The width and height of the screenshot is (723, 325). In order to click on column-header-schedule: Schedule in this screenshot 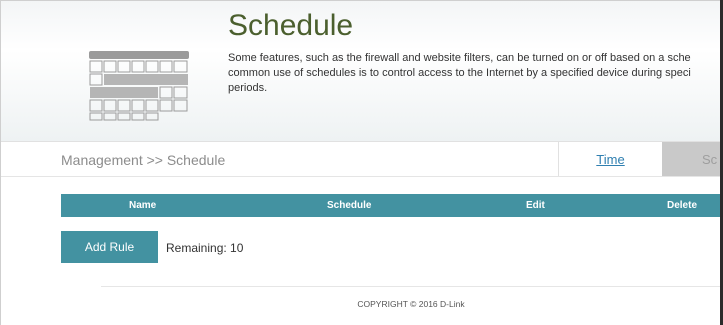, I will do `click(349, 205)`.